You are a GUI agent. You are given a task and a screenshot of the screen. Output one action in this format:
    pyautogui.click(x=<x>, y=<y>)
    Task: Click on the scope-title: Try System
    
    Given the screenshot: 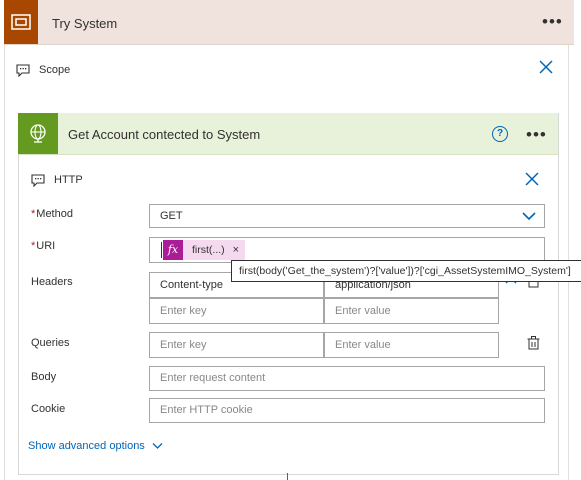 What is the action you would take?
    pyautogui.click(x=85, y=23)
    